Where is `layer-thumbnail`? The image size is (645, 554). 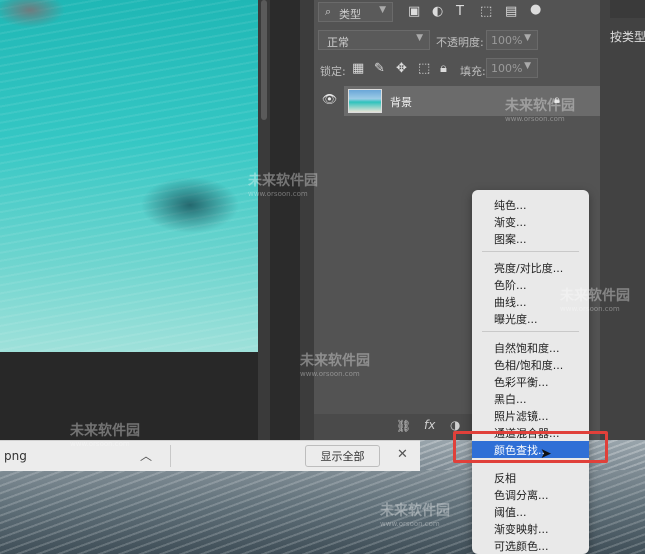
layer-thumbnail is located at coordinates (365, 101).